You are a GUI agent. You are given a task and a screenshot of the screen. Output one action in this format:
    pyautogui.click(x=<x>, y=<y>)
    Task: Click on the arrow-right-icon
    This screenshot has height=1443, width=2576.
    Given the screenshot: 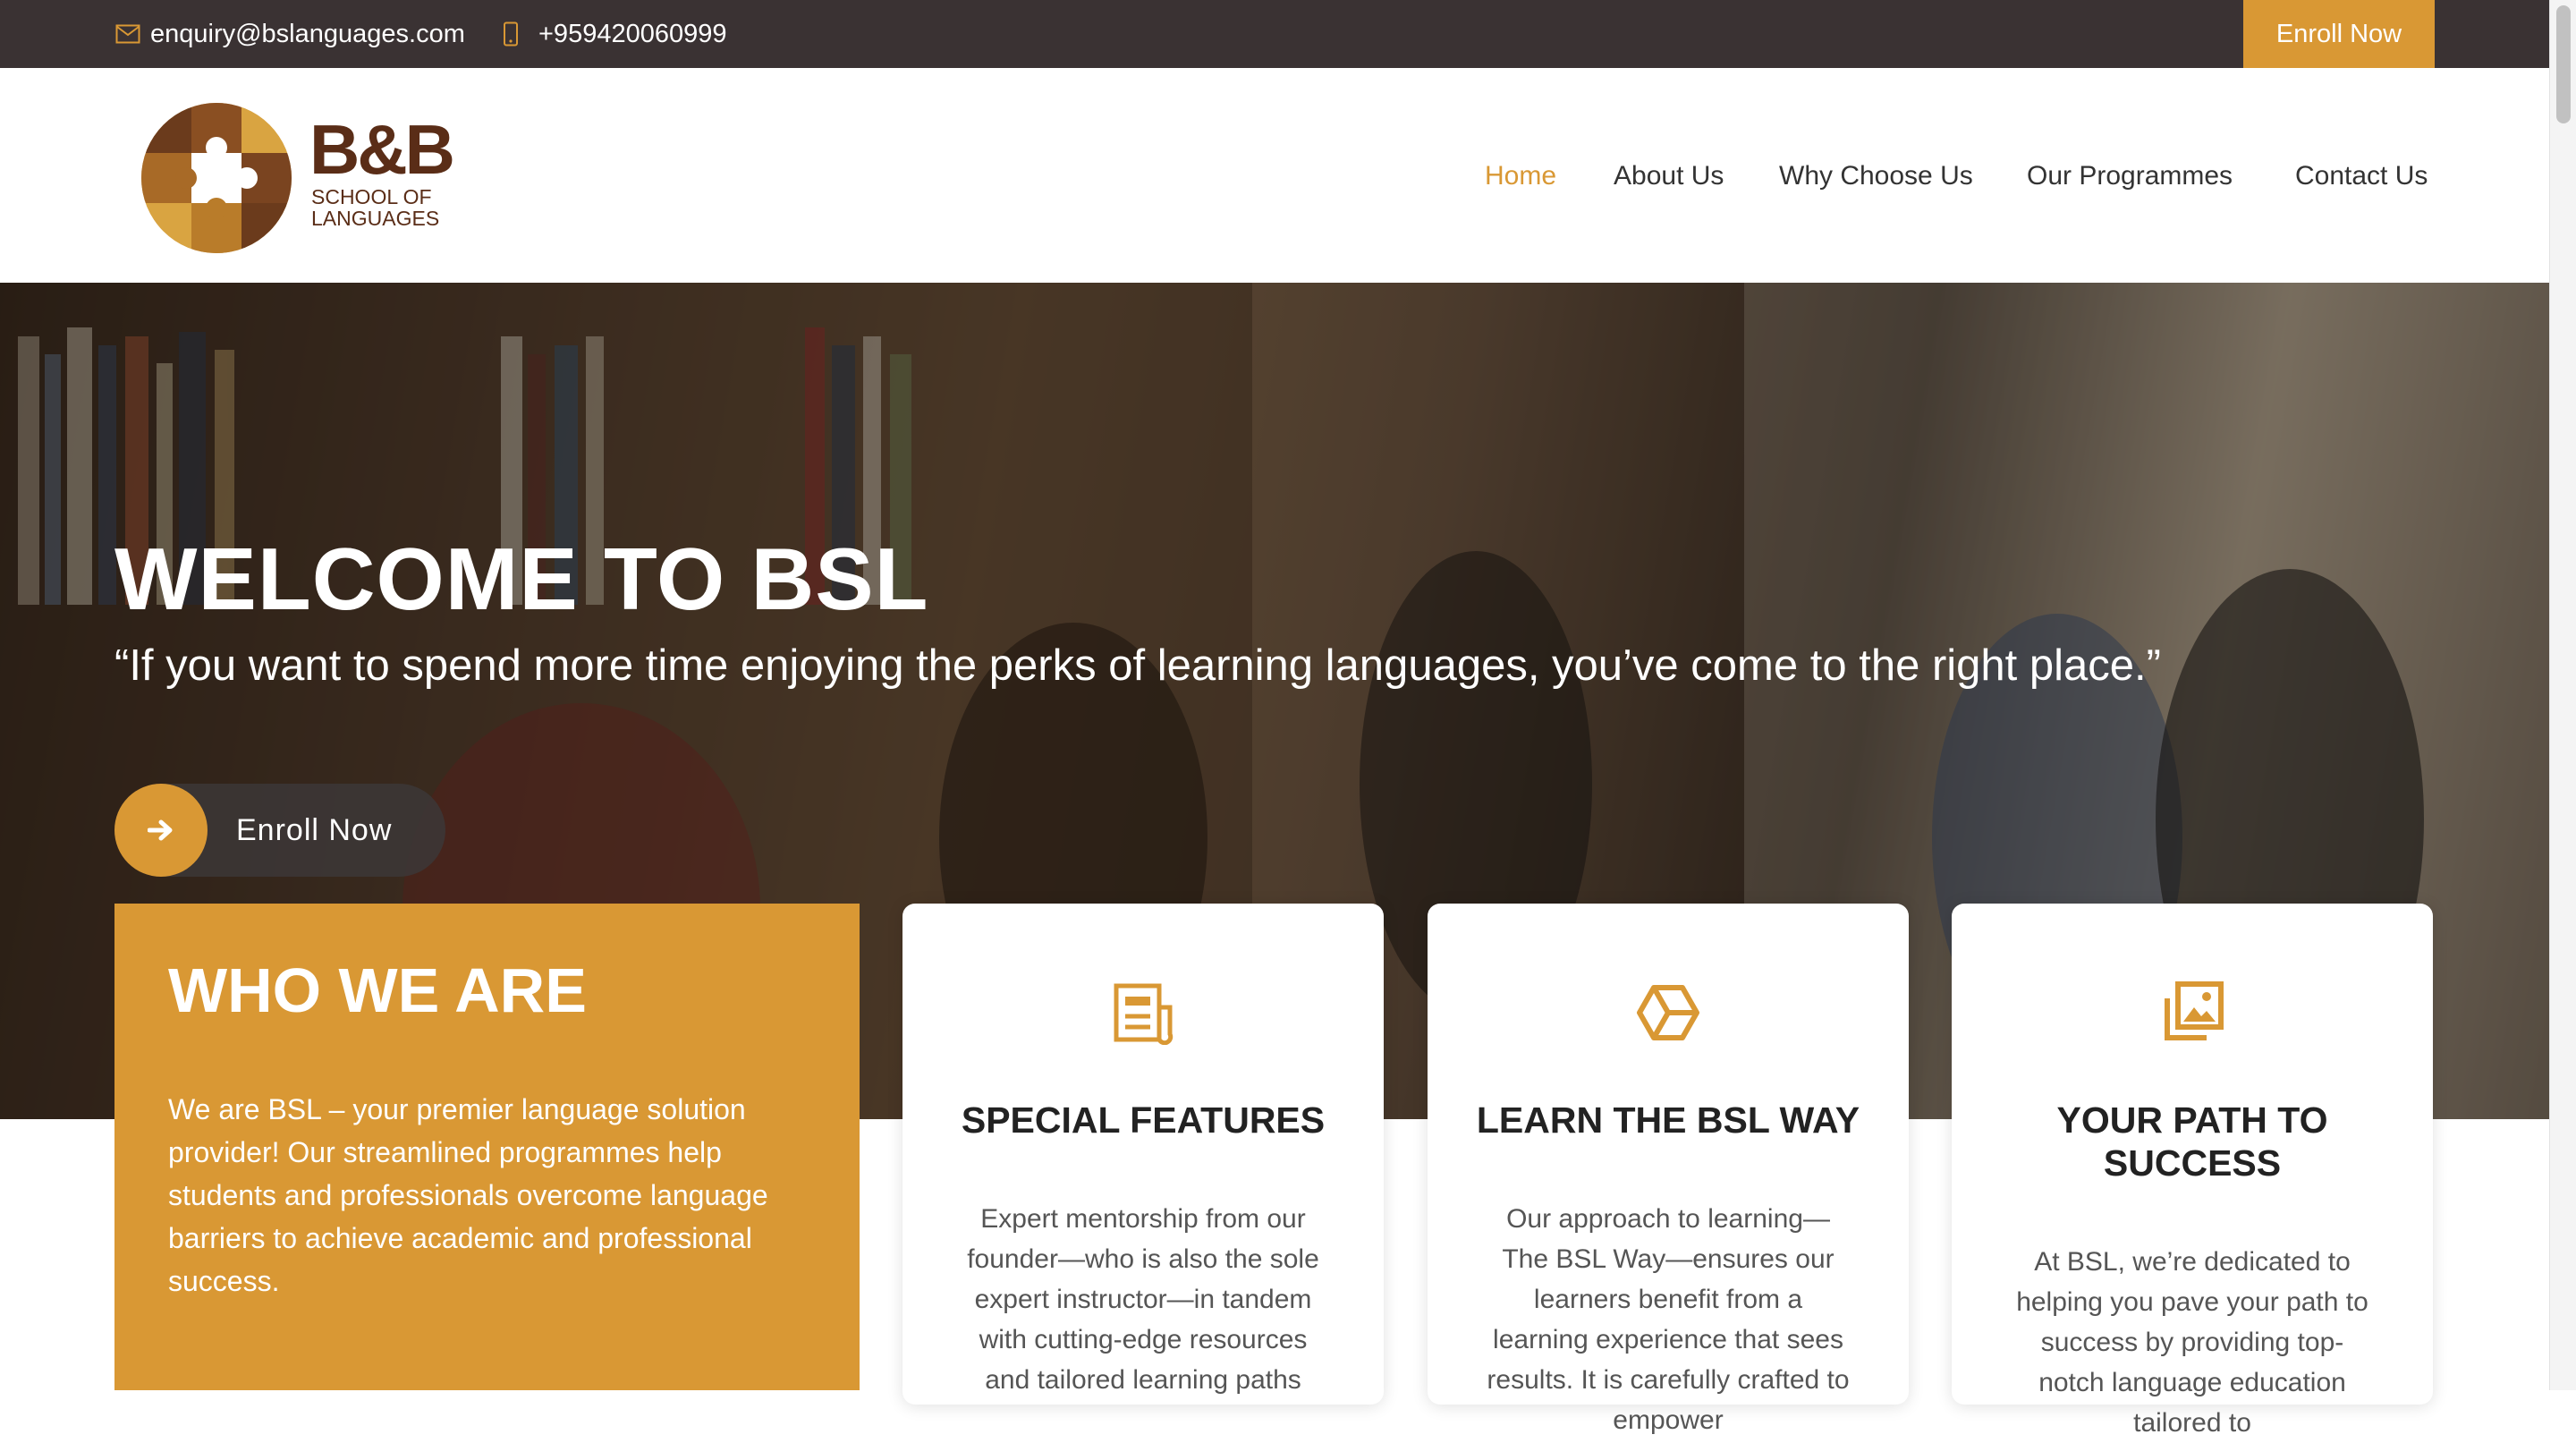 What is the action you would take?
    pyautogui.click(x=161, y=830)
    